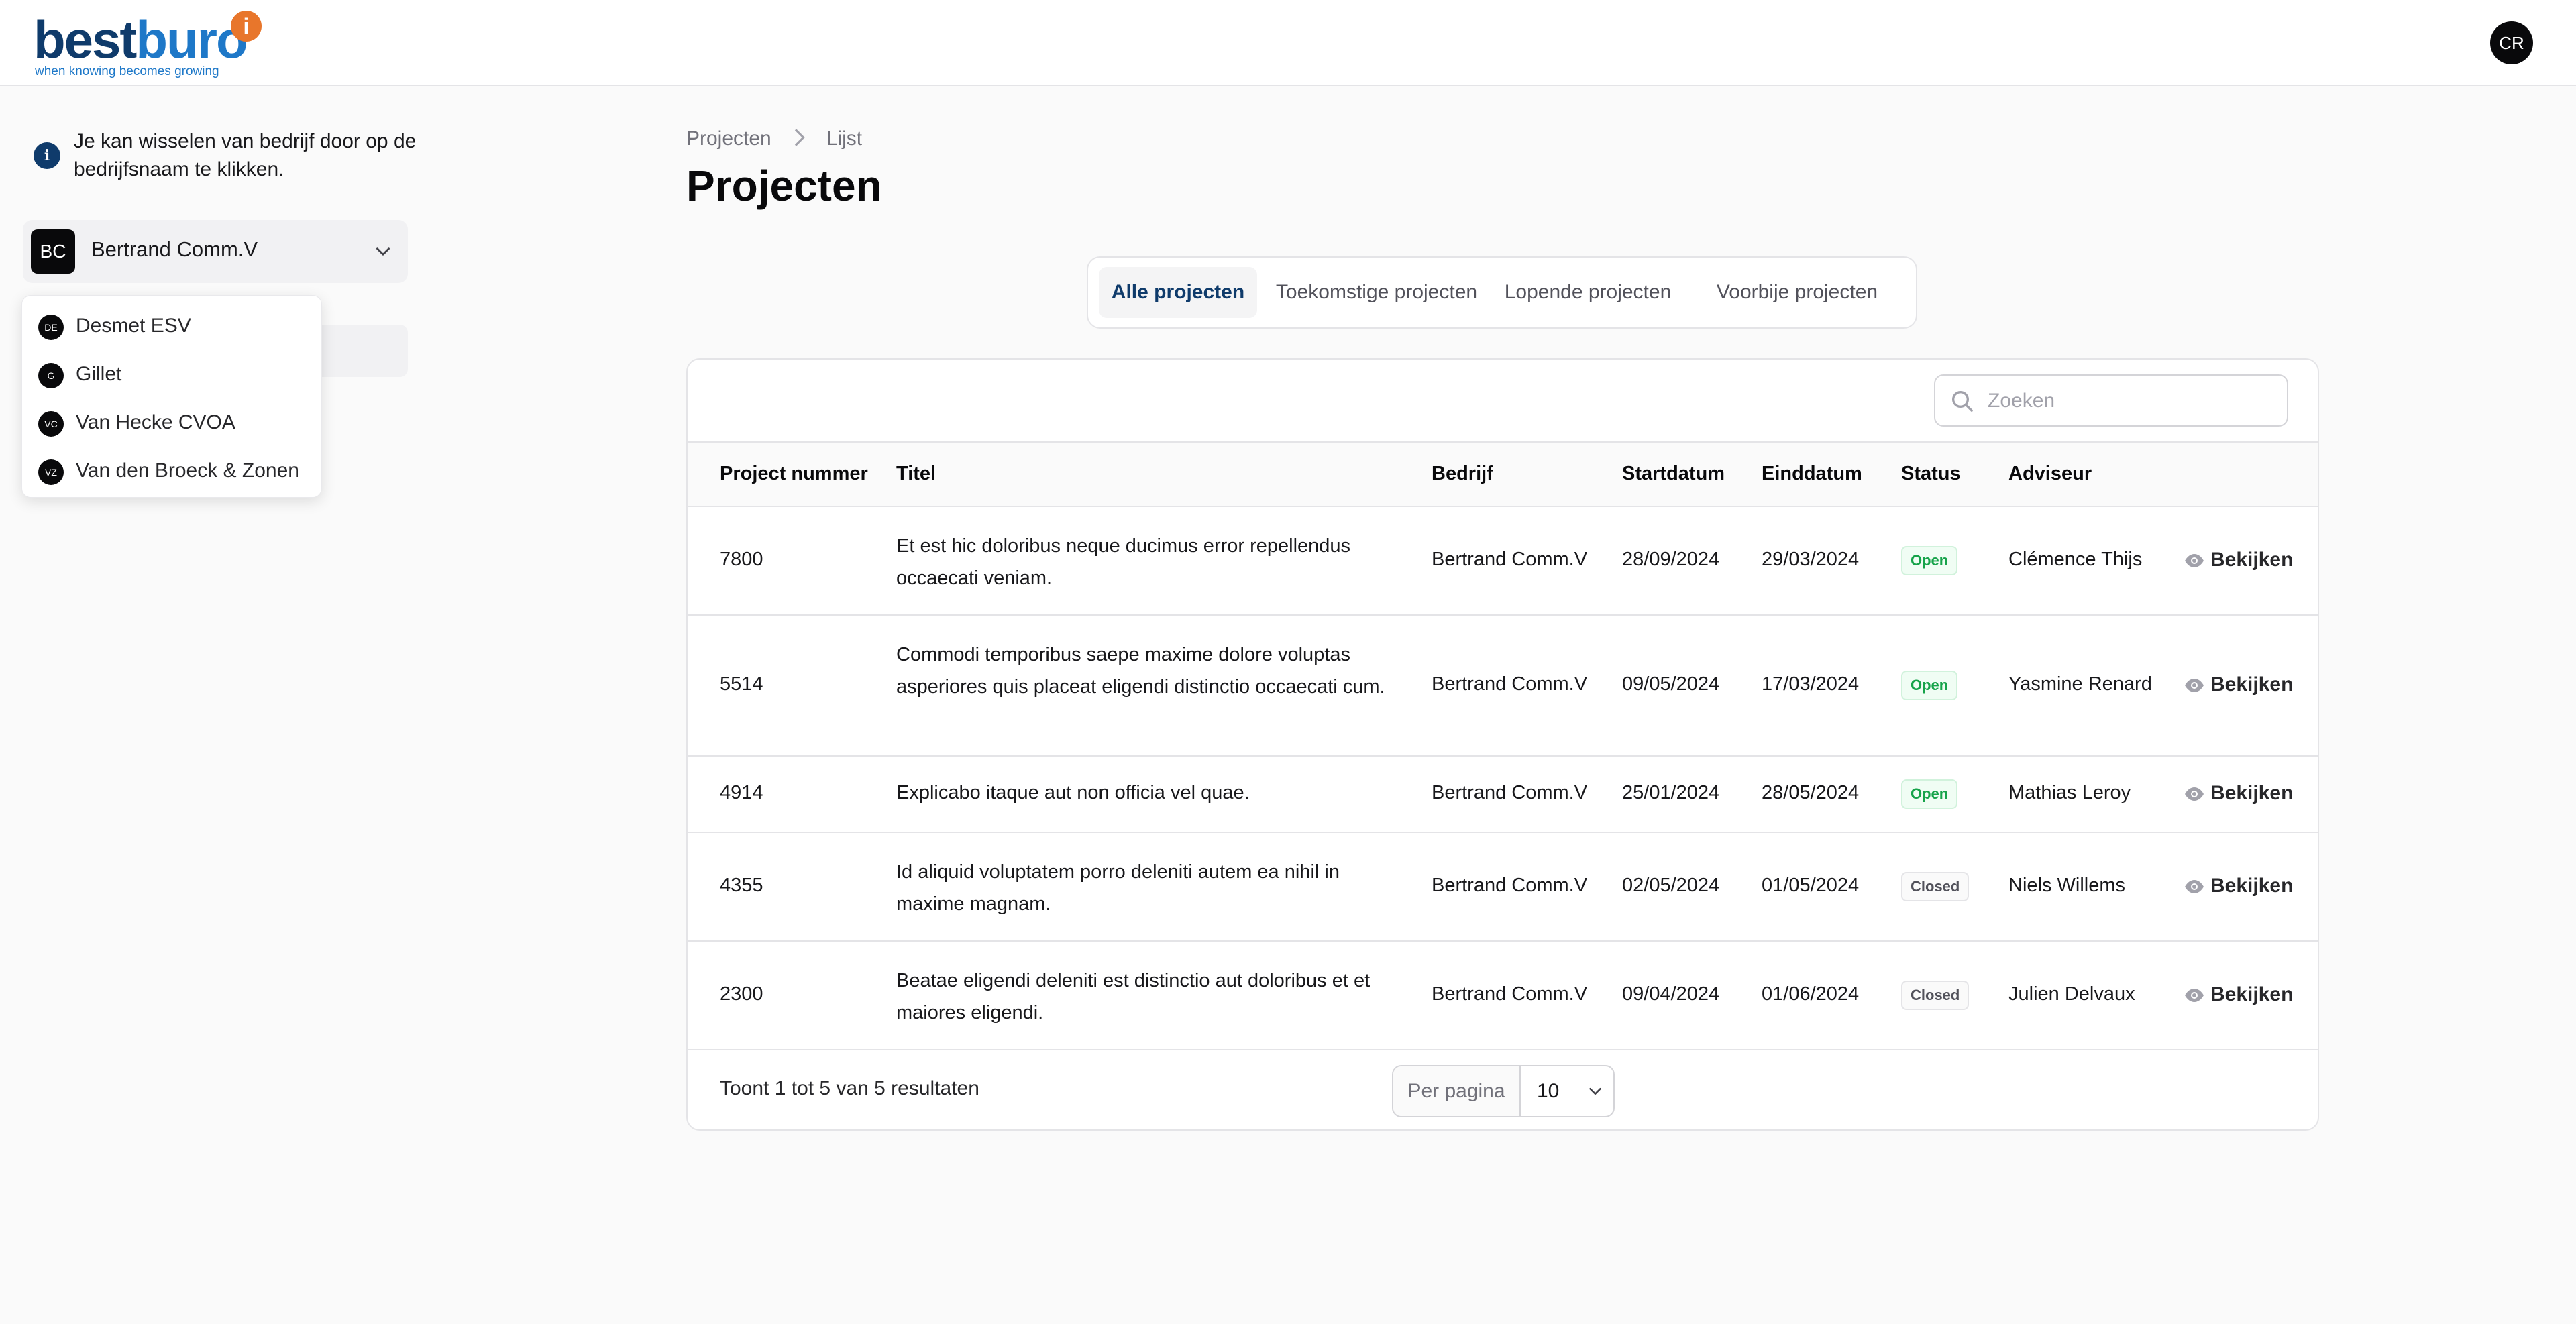 Image resolution: width=2576 pixels, height=1324 pixels. I want to click on search-box, so click(2111, 400).